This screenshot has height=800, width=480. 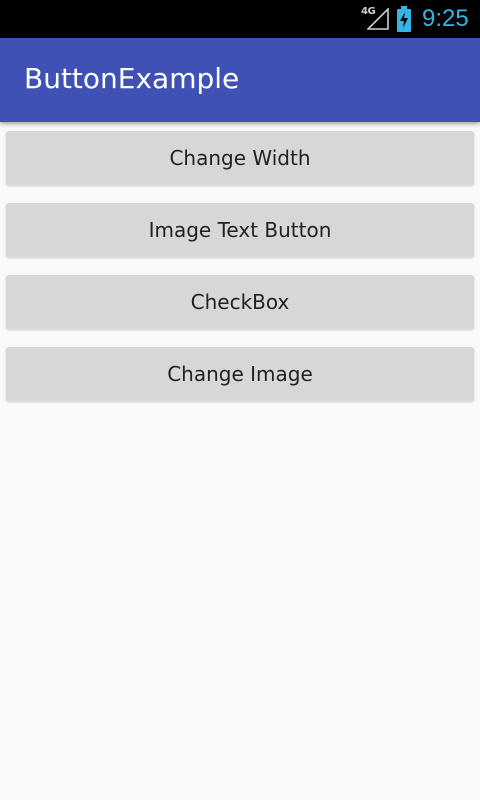 I want to click on battery-charging-icon, so click(x=404, y=19).